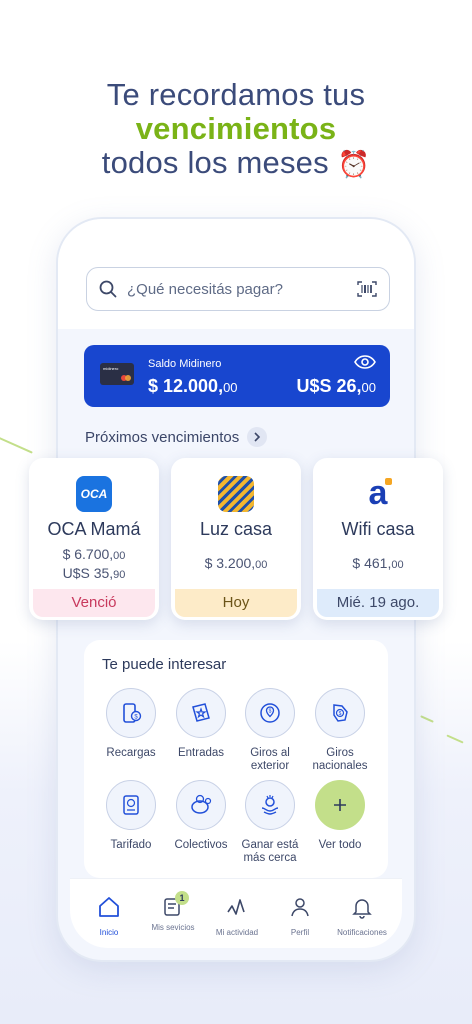 Image resolution: width=472 pixels, height=1024 pixels. What do you see at coordinates (119, 575) in the screenshot?
I see `amount-cents: 90` at bounding box center [119, 575].